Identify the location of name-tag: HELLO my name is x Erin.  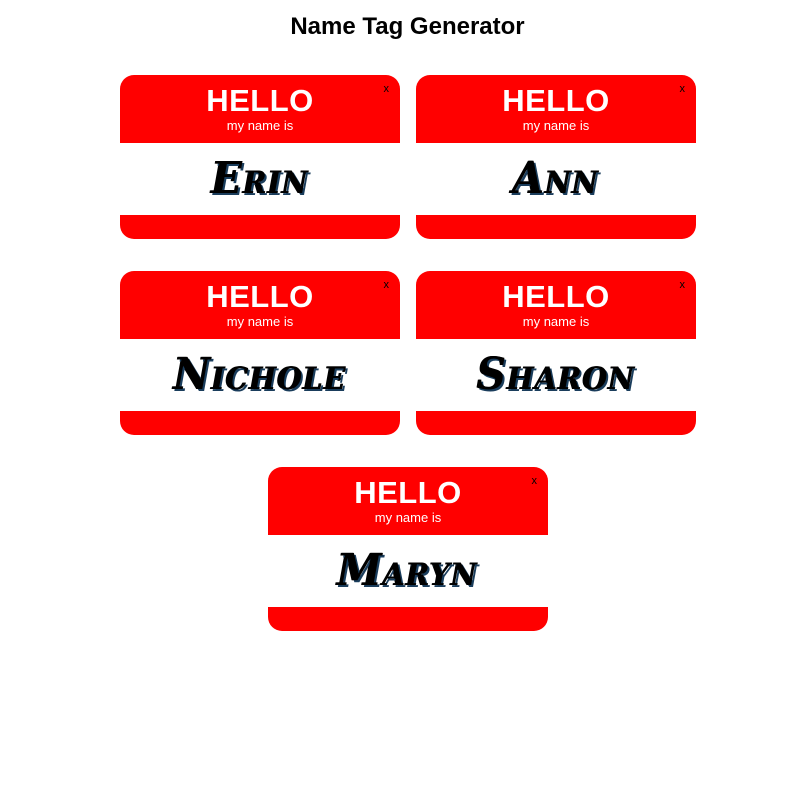
(260, 157).